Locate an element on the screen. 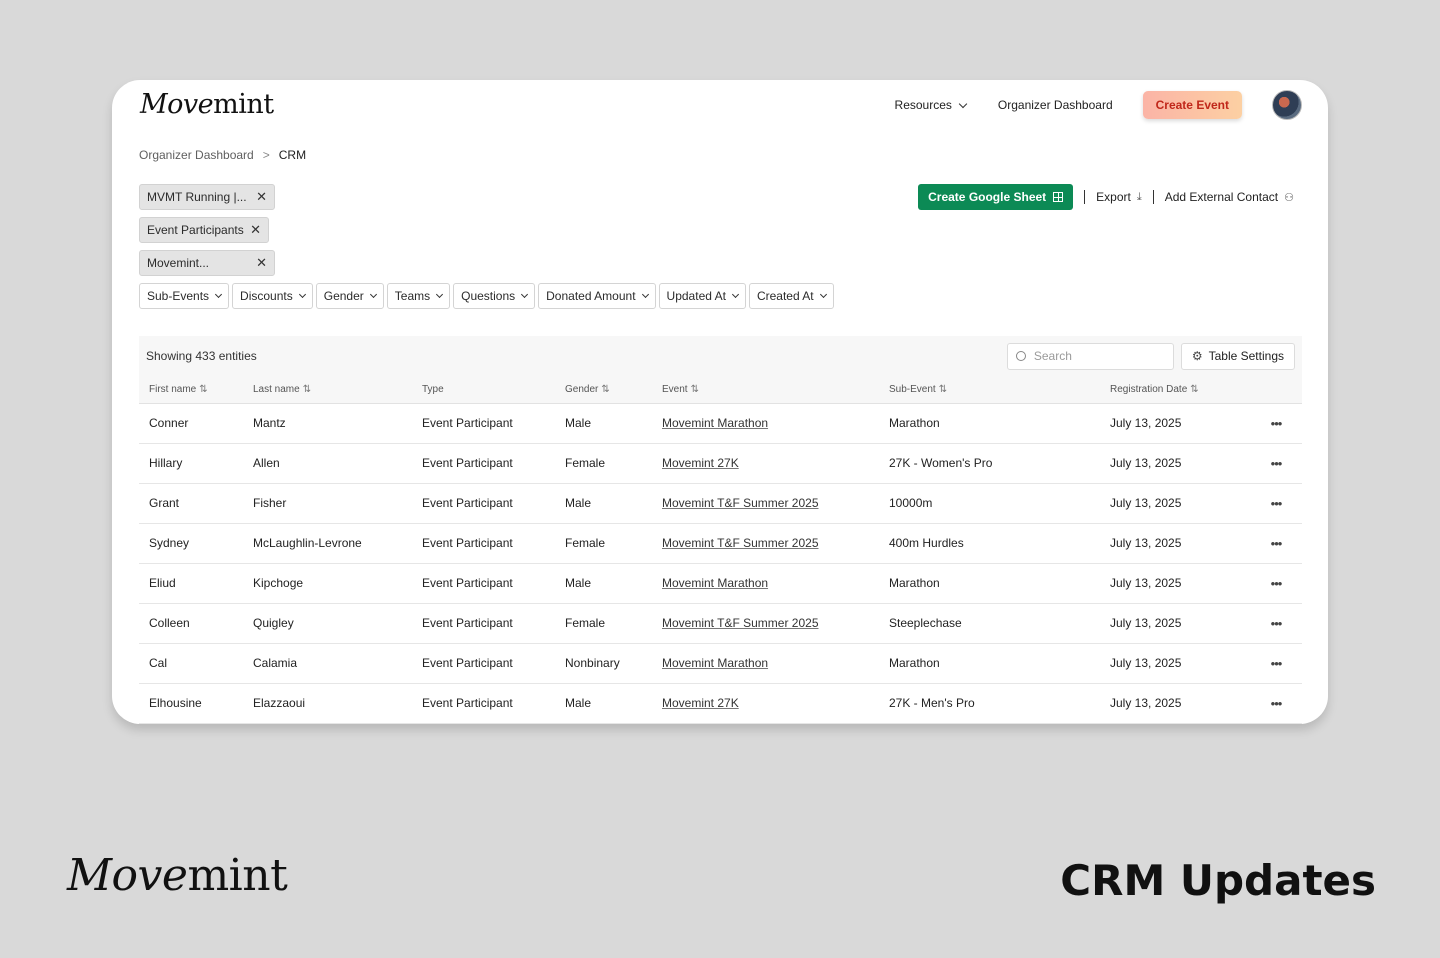  cell-sub-event: Marathon is located at coordinates (989, 663).